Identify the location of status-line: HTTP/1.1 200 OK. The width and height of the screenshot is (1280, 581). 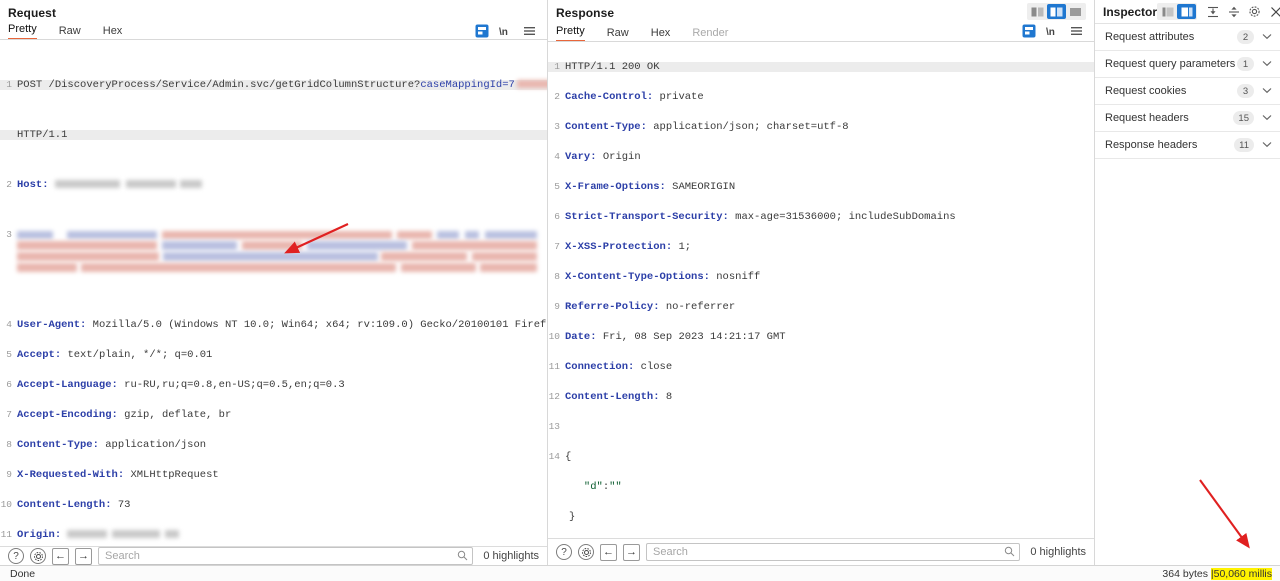
(612, 66).